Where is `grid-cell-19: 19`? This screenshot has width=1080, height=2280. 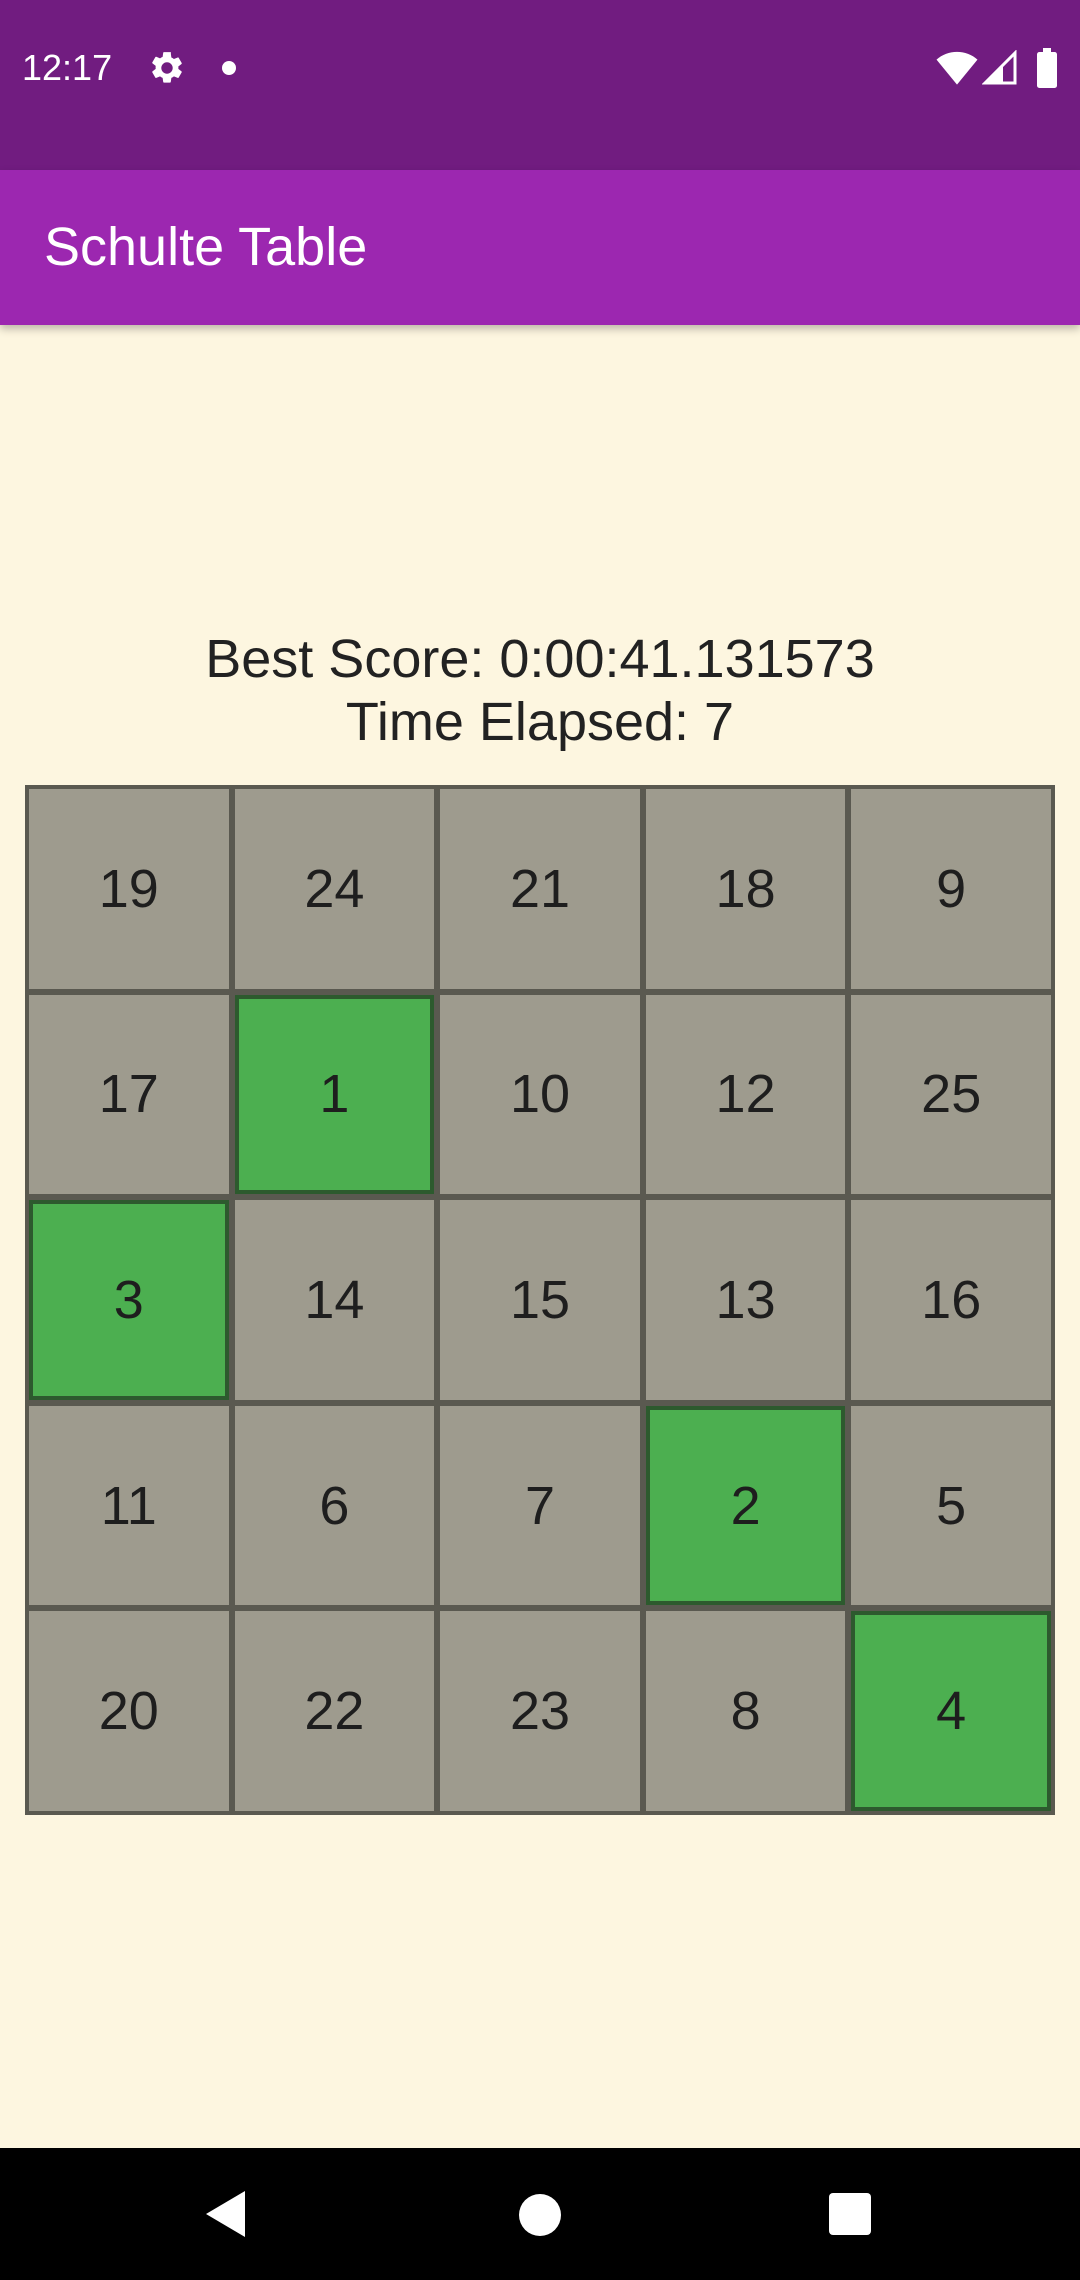
grid-cell-19: 19 is located at coordinates (129, 889).